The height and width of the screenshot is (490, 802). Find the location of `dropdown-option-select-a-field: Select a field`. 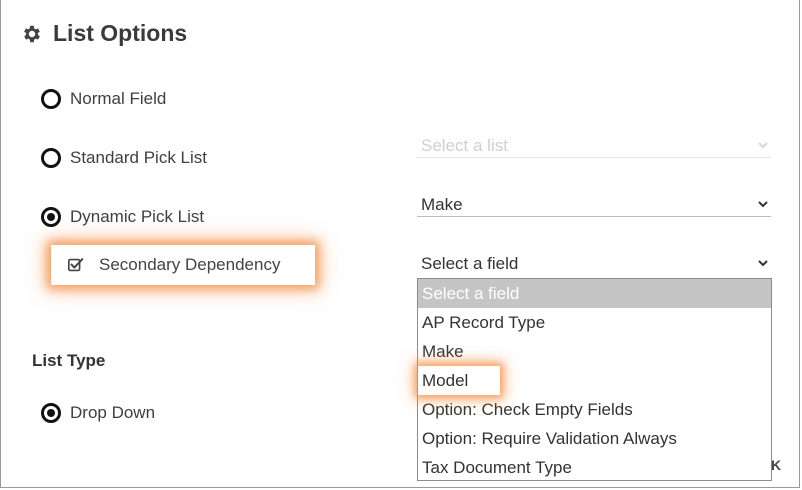

dropdown-option-select-a-field: Select a field is located at coordinates (594, 293).